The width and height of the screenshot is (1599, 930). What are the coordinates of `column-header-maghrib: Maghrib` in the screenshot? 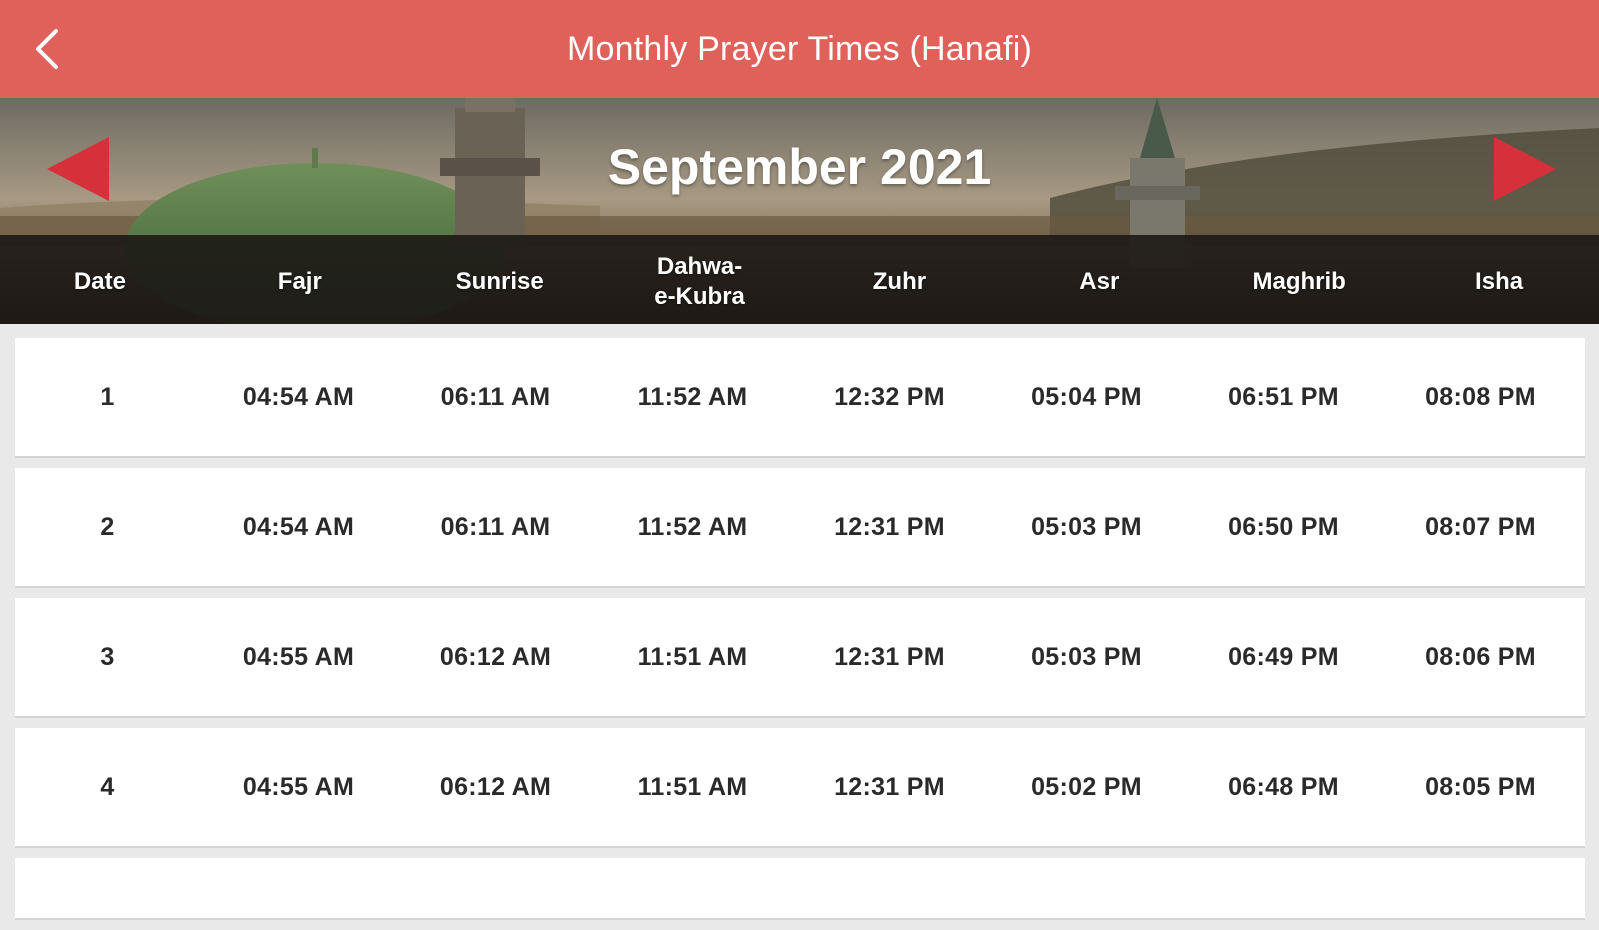 It's located at (1299, 281).